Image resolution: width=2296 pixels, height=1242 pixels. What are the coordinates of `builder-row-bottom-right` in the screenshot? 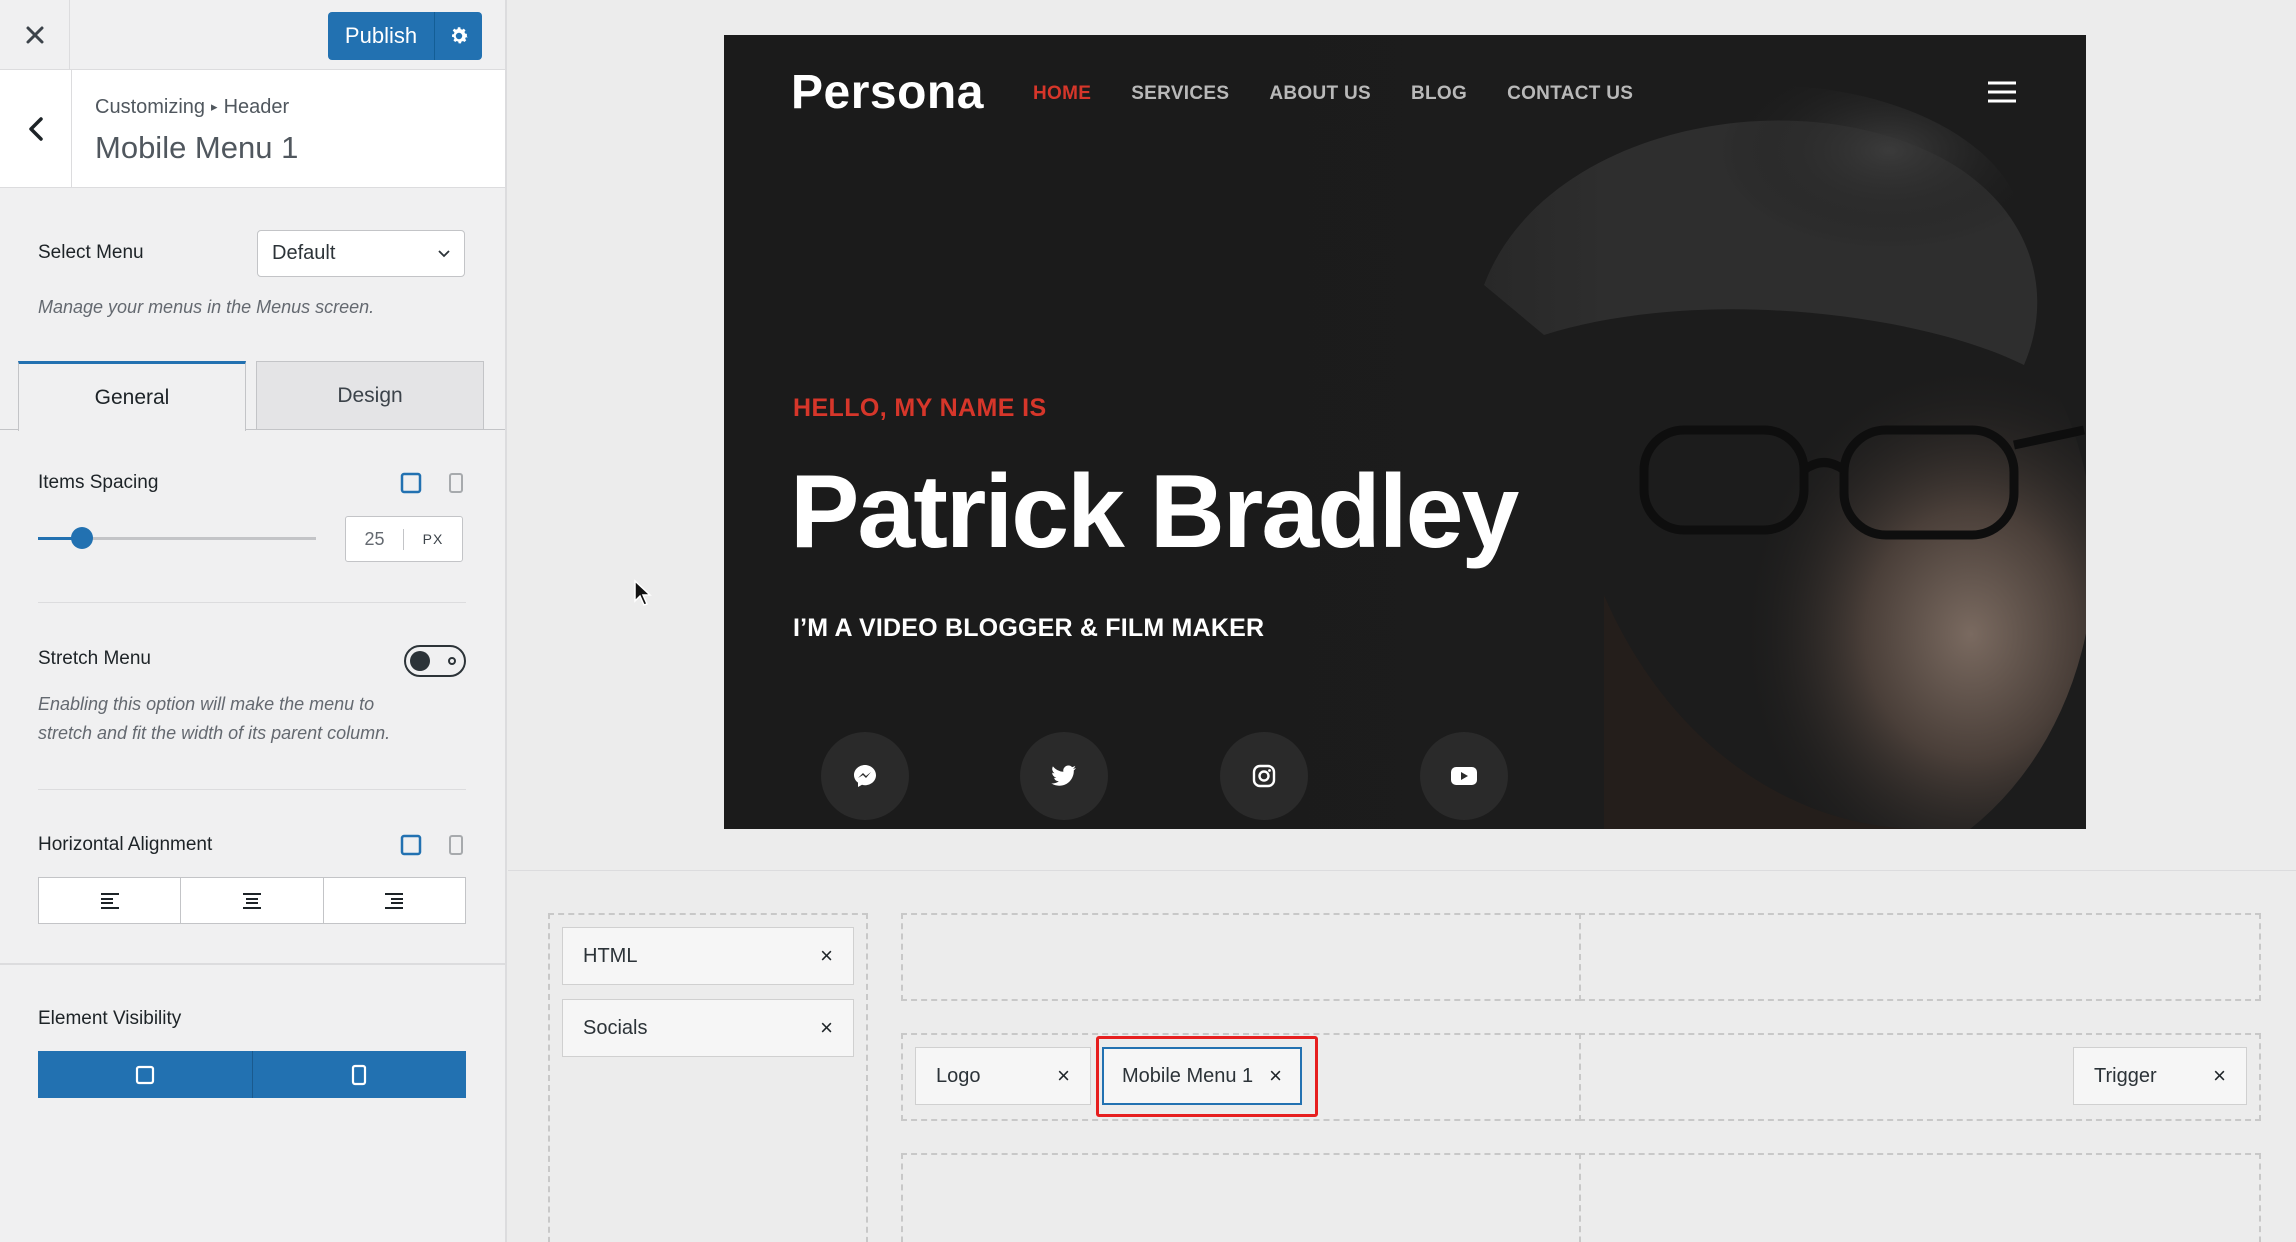 It's located at (1920, 1197).